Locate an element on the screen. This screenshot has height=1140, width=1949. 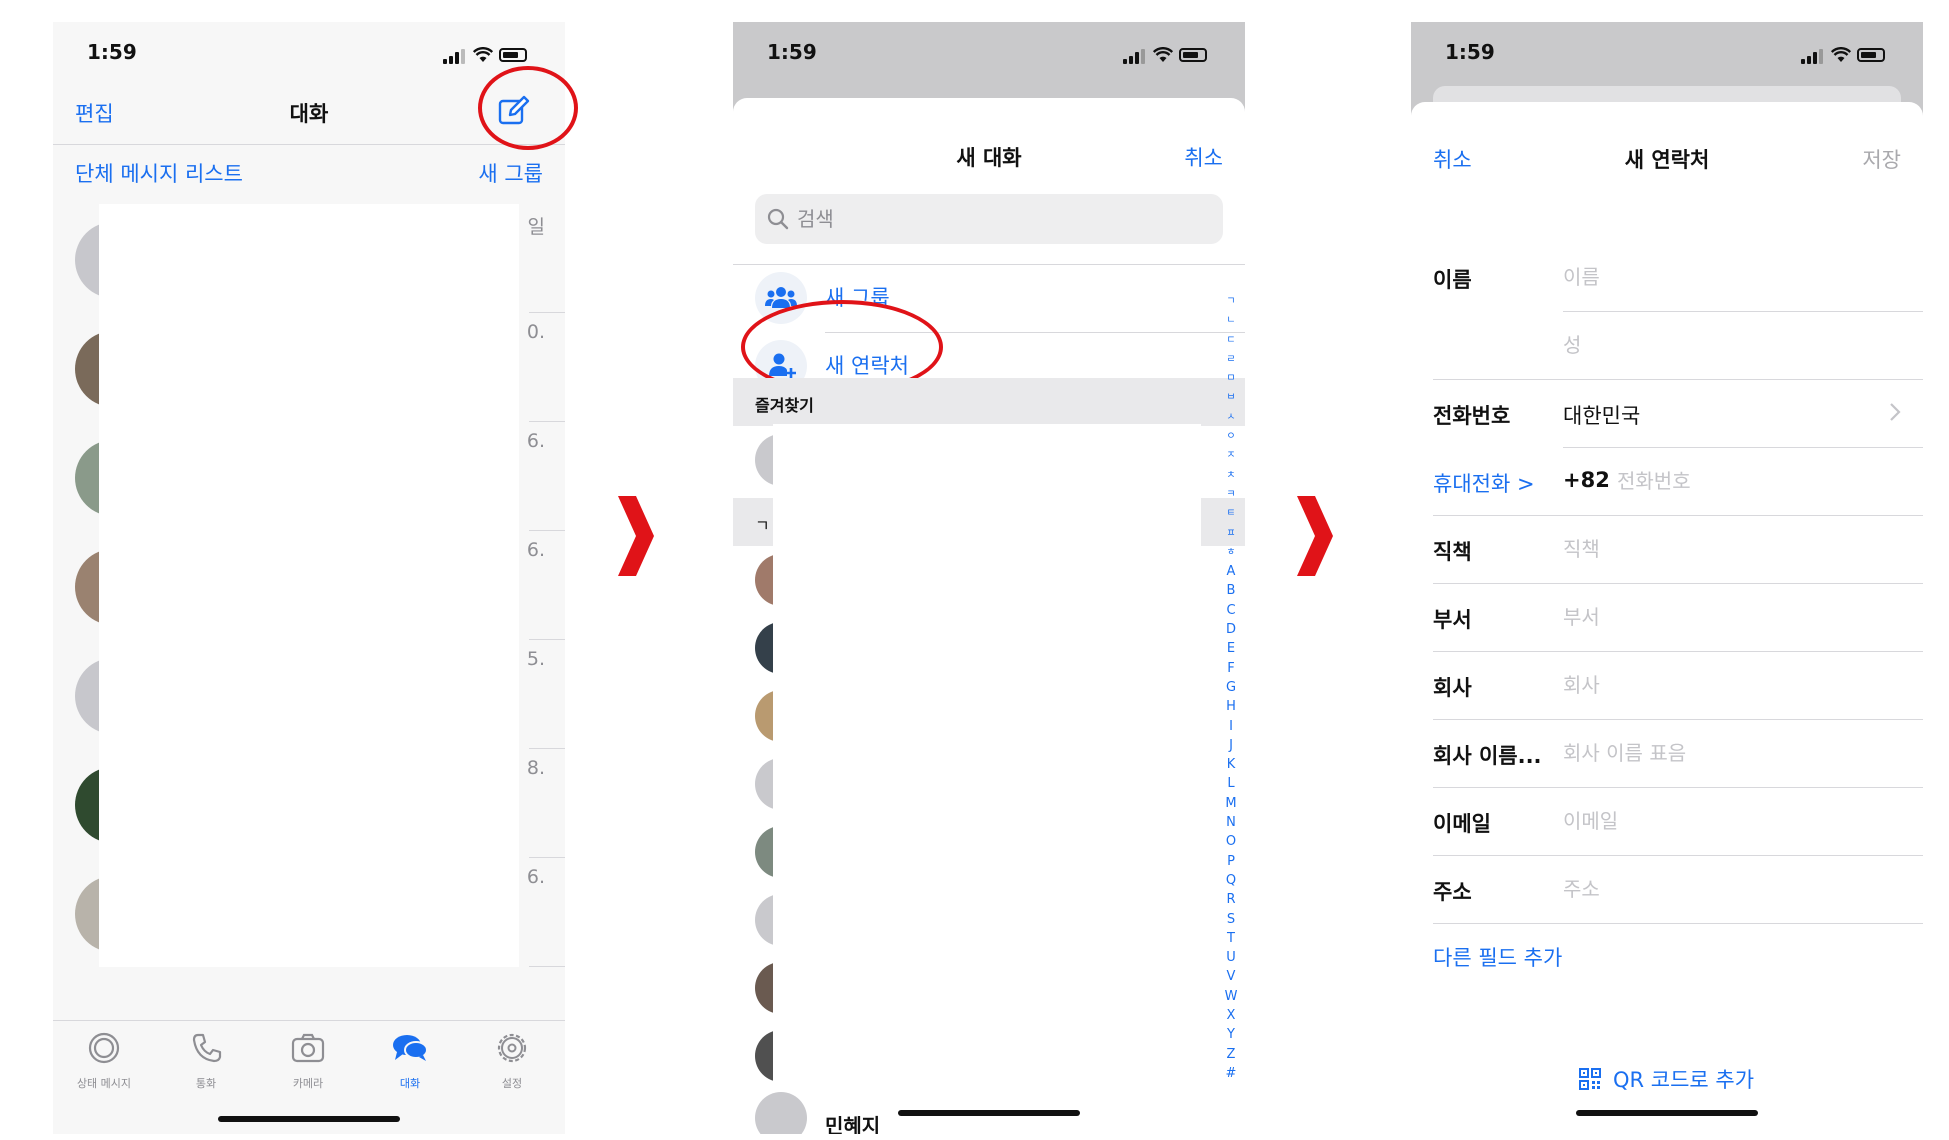
country-value: 대한민국 is located at coordinates (1602, 416).